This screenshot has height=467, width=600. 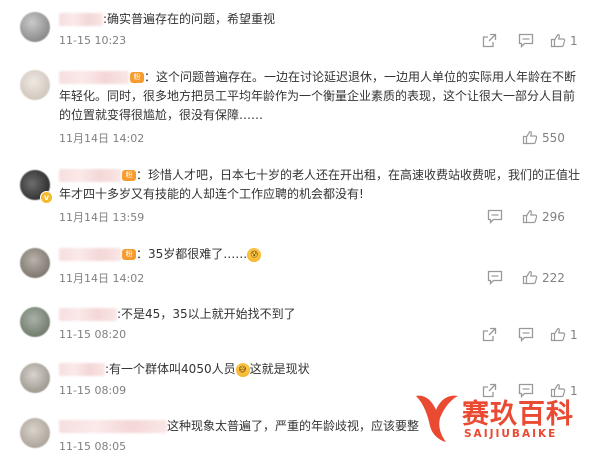 What do you see at coordinates (321, 19) in the screenshot?
I see `comment-text: :确实普遍存在的问题，希望重视` at bounding box center [321, 19].